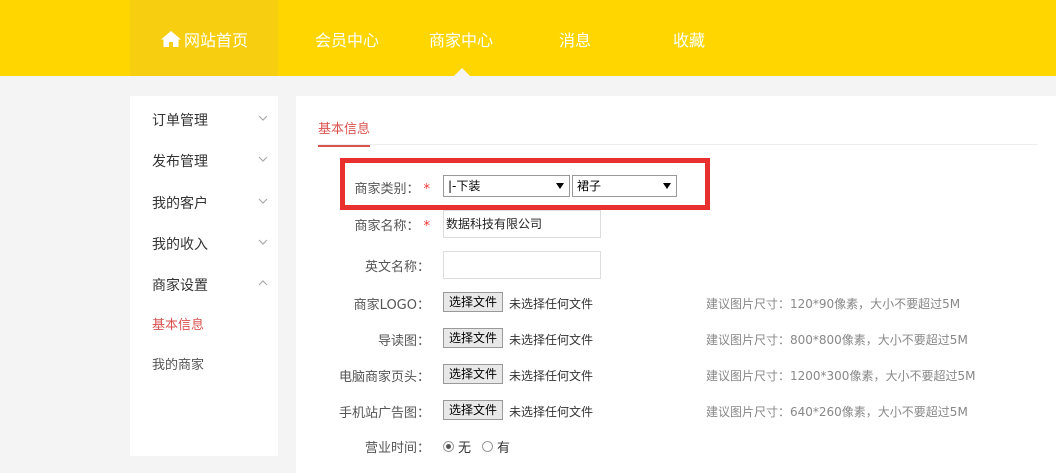 This screenshot has height=473, width=1056. What do you see at coordinates (841, 376) in the screenshot?
I see `pc-header-hint: 建议图片尺寸：1200*300像素，大小不要超过5M` at bounding box center [841, 376].